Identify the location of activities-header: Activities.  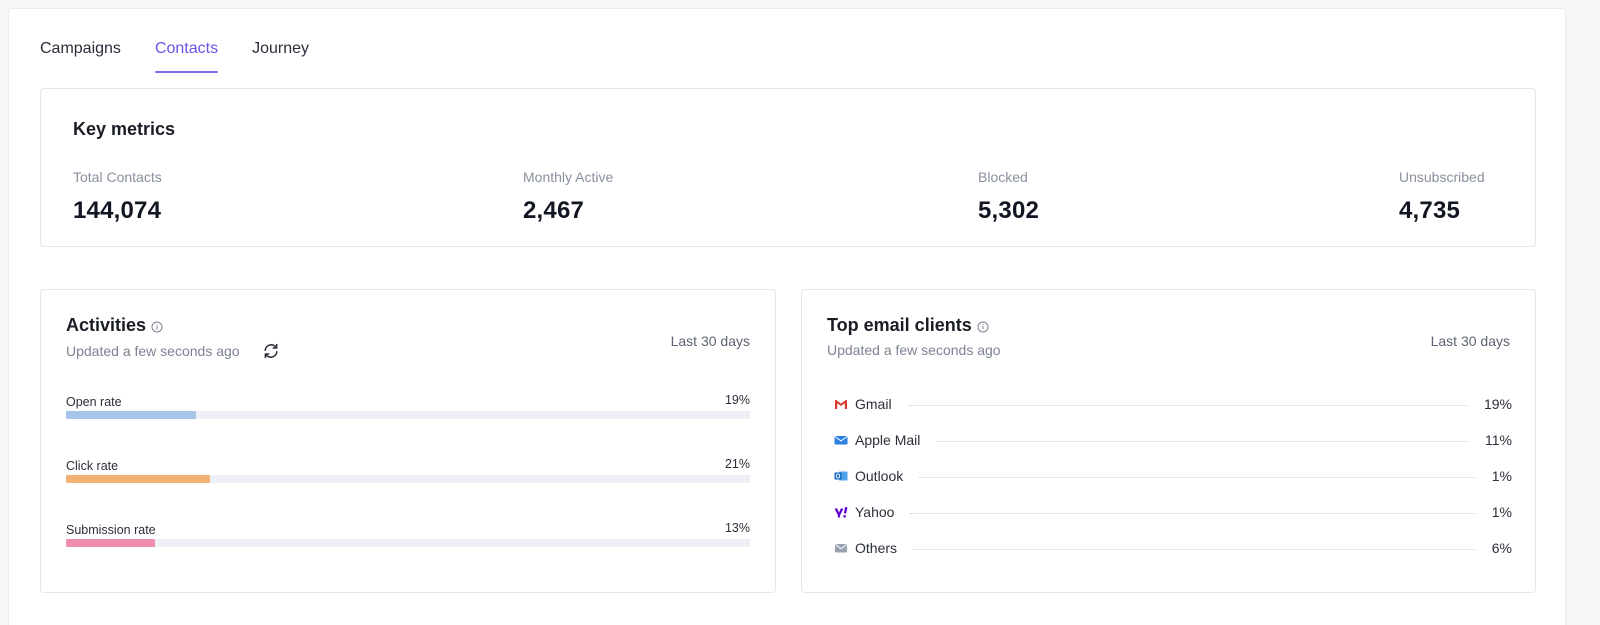
(114, 325).